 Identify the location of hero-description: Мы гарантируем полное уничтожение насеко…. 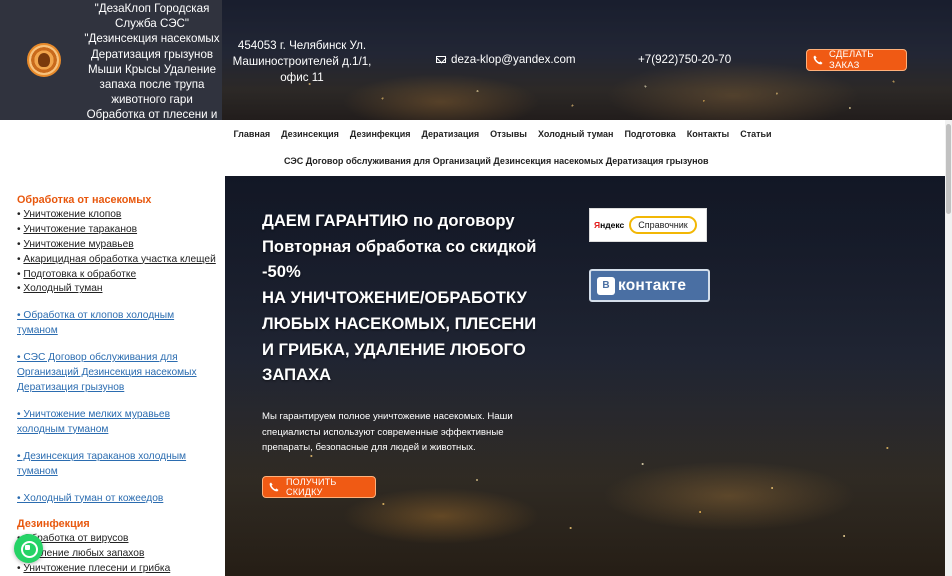
(387, 432).